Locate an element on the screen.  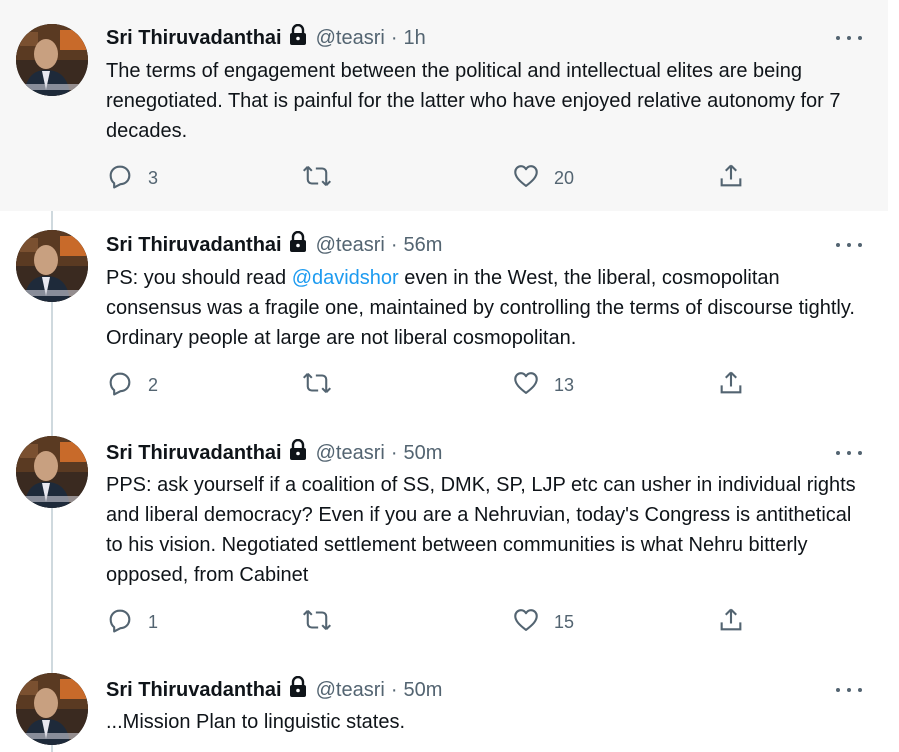
action-bar: 1 15 is located at coordinates (431, 622).